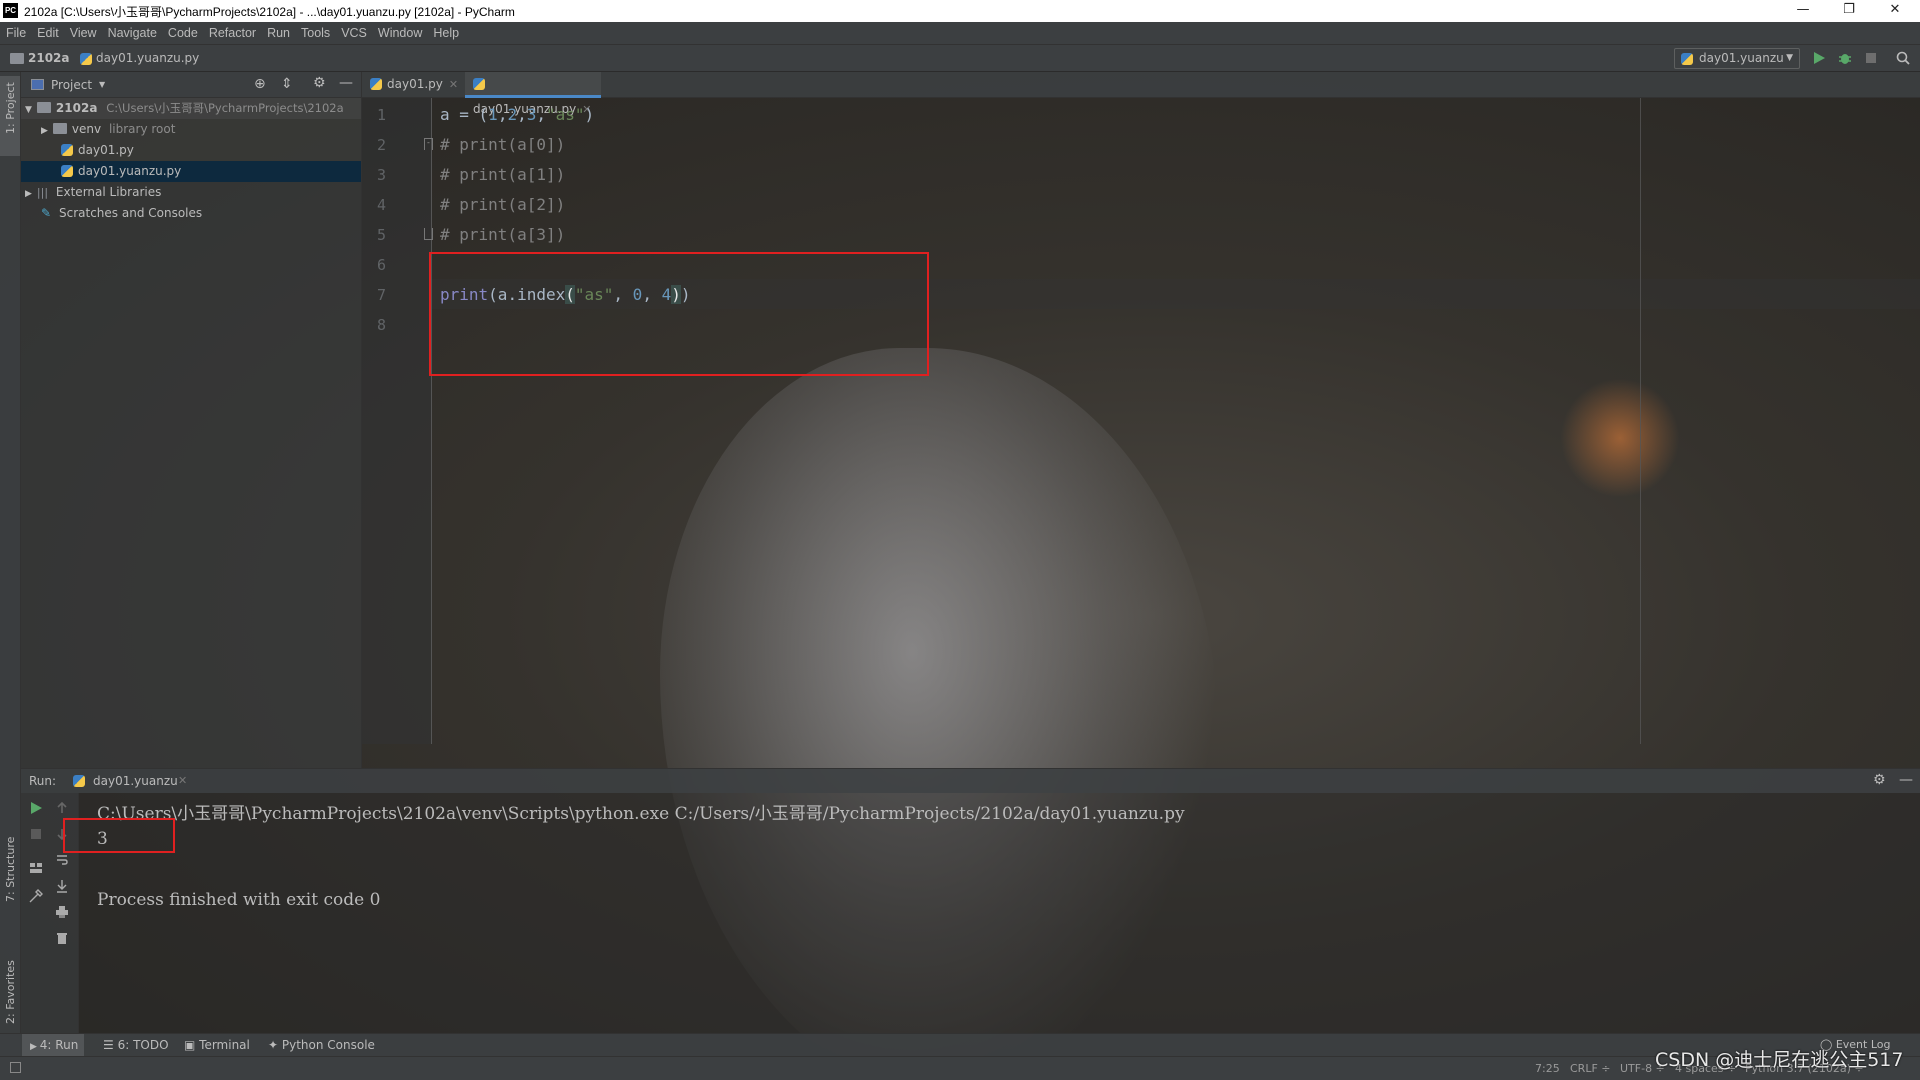 The height and width of the screenshot is (1080, 1920). I want to click on todo-tool-tab: ☰ 6: TODO, so click(136, 1045).